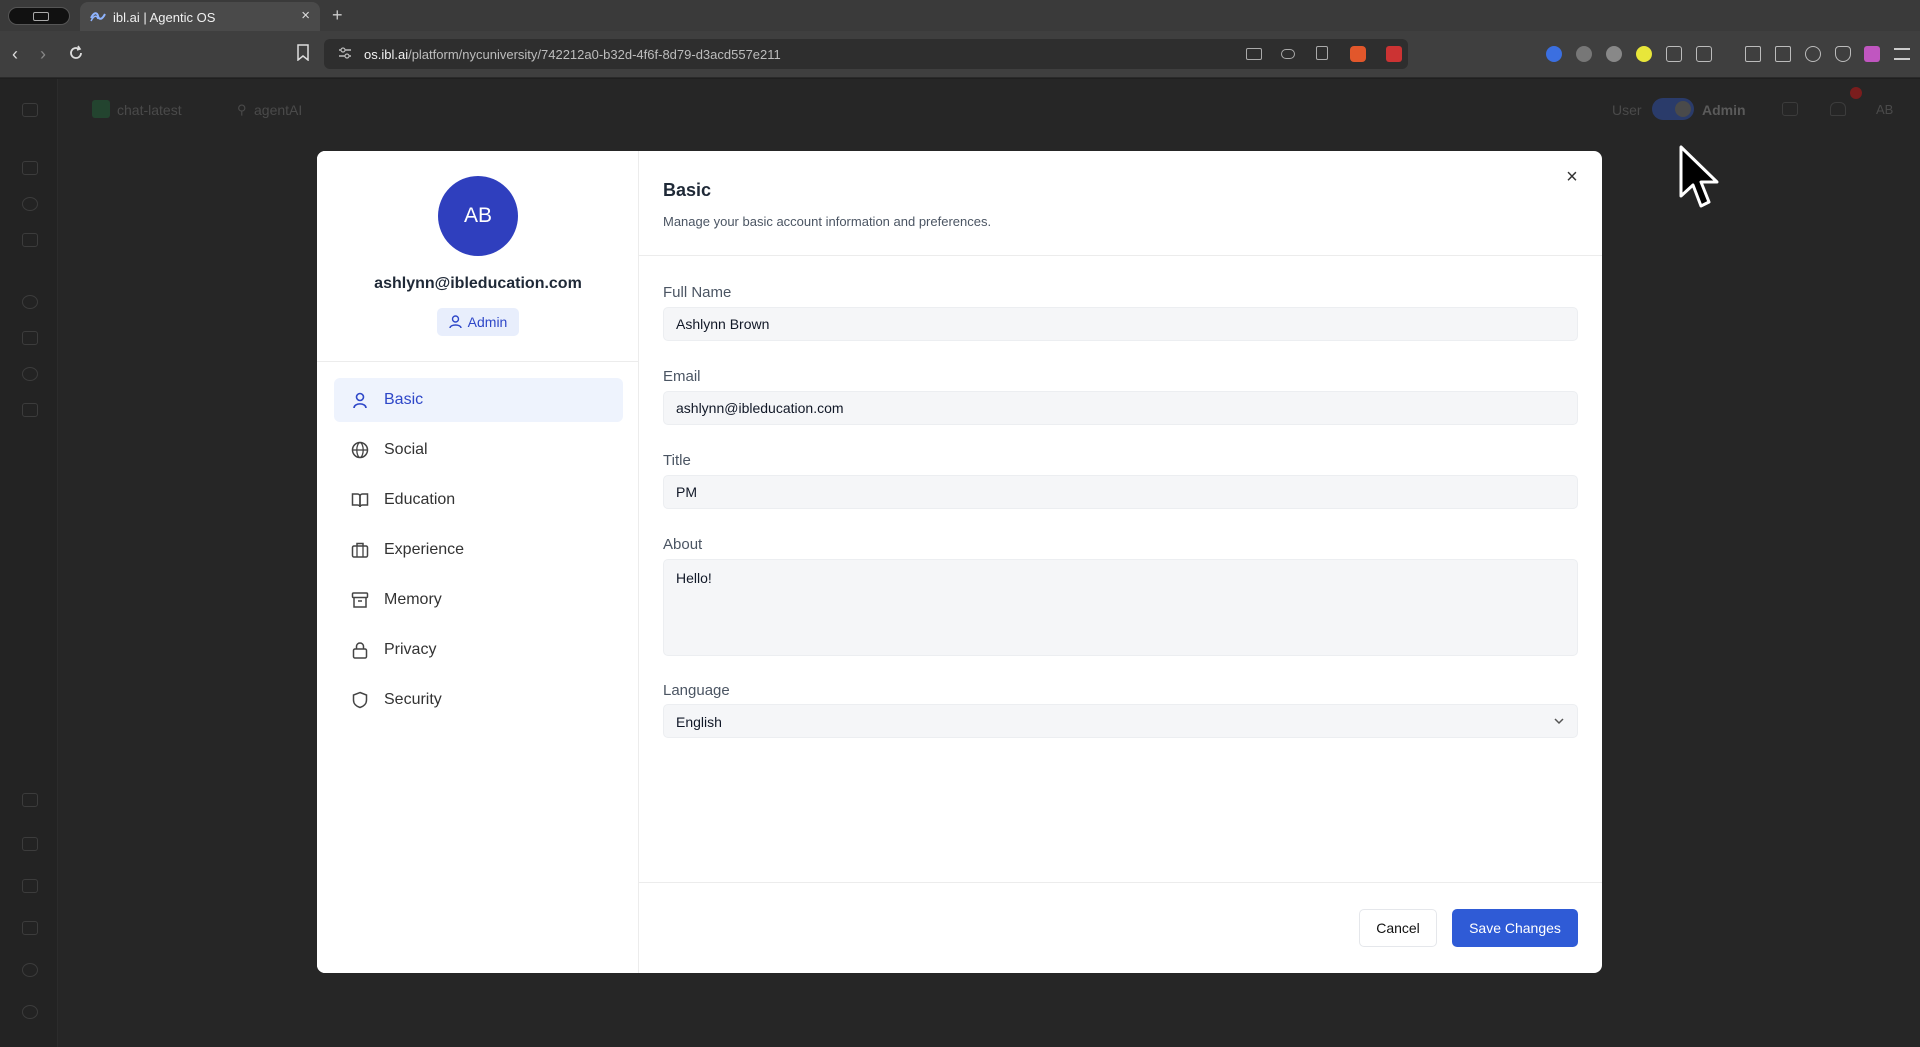 This screenshot has width=1920, height=1047. What do you see at coordinates (682, 376) in the screenshot?
I see `email-label: Email` at bounding box center [682, 376].